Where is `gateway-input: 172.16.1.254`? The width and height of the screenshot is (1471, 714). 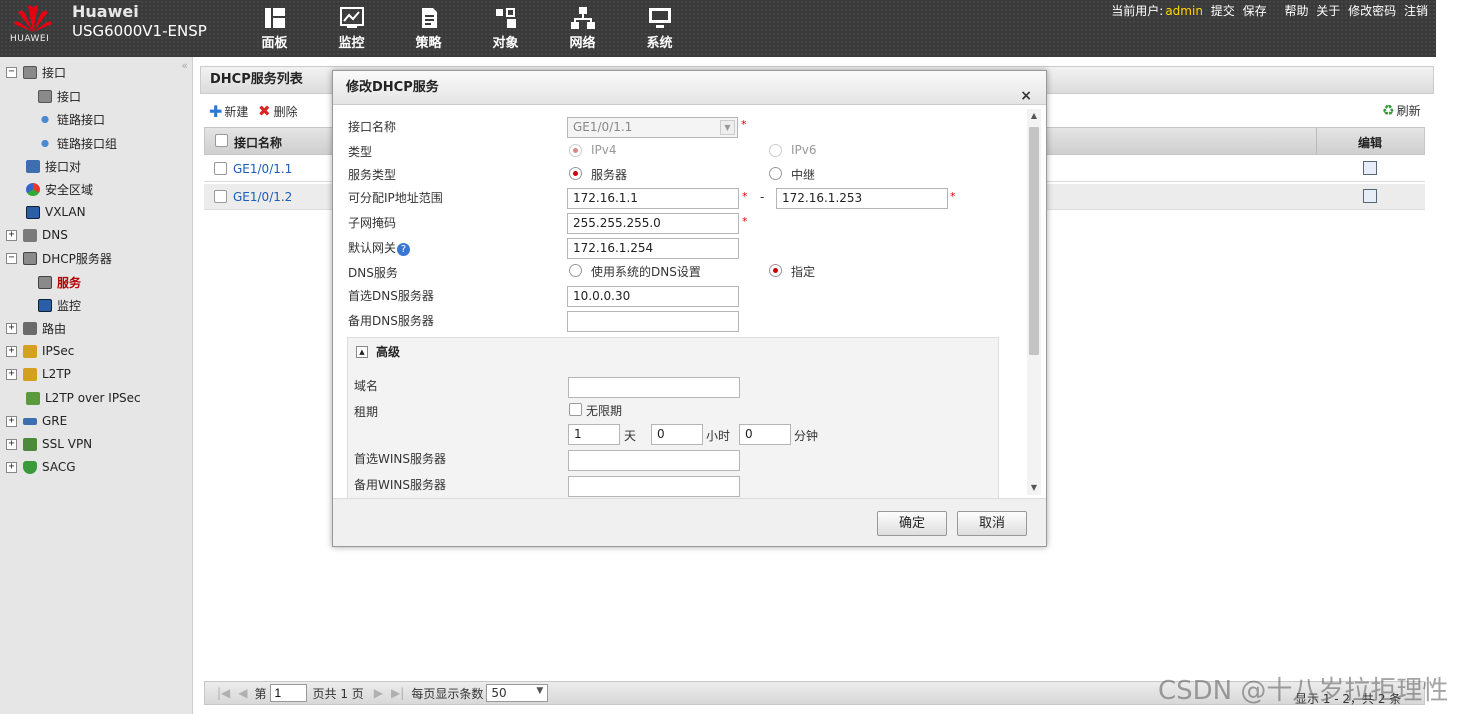 gateway-input: 172.16.1.254 is located at coordinates (653, 248).